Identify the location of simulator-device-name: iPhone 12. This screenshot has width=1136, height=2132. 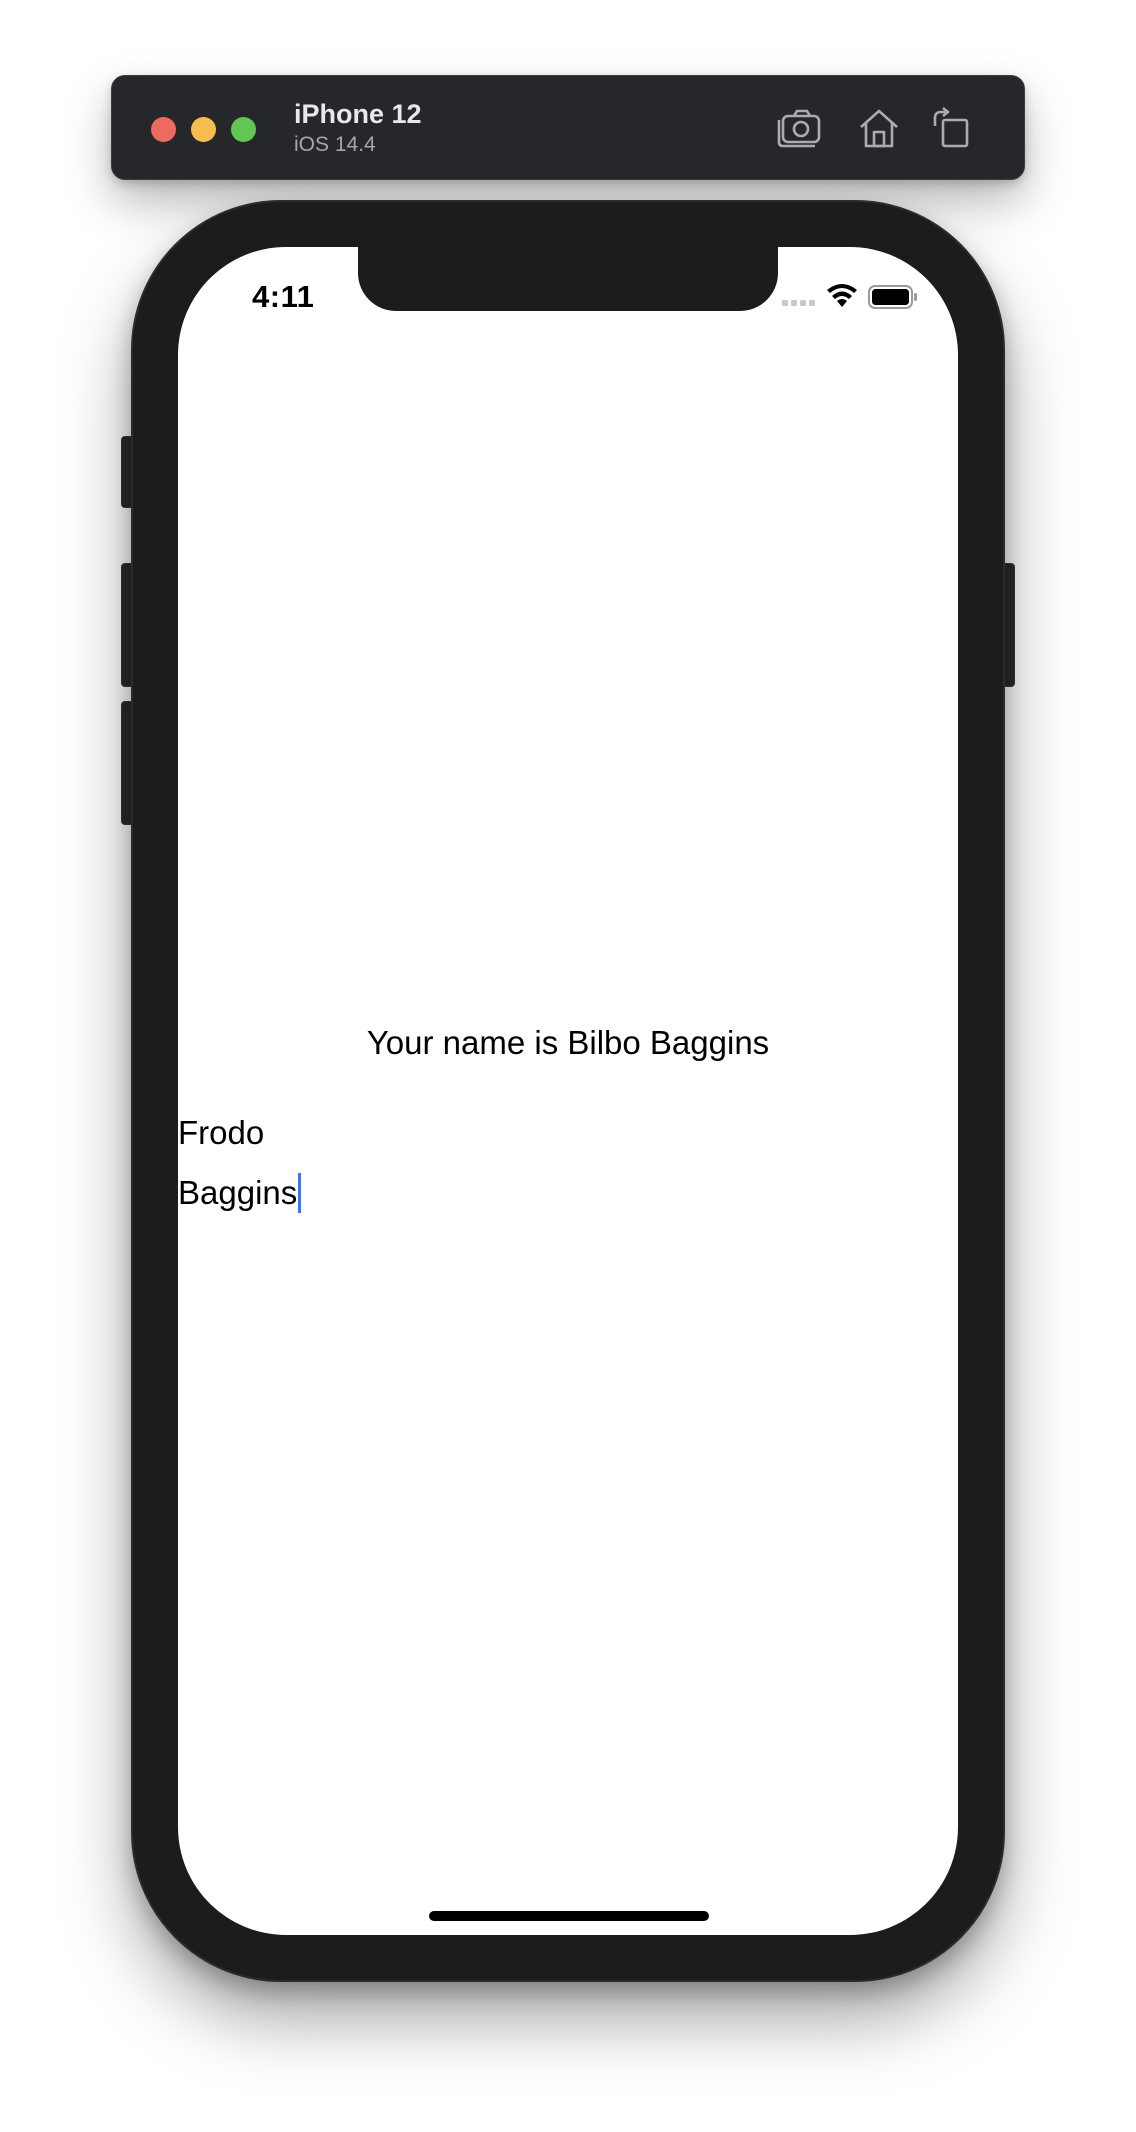
(358, 114).